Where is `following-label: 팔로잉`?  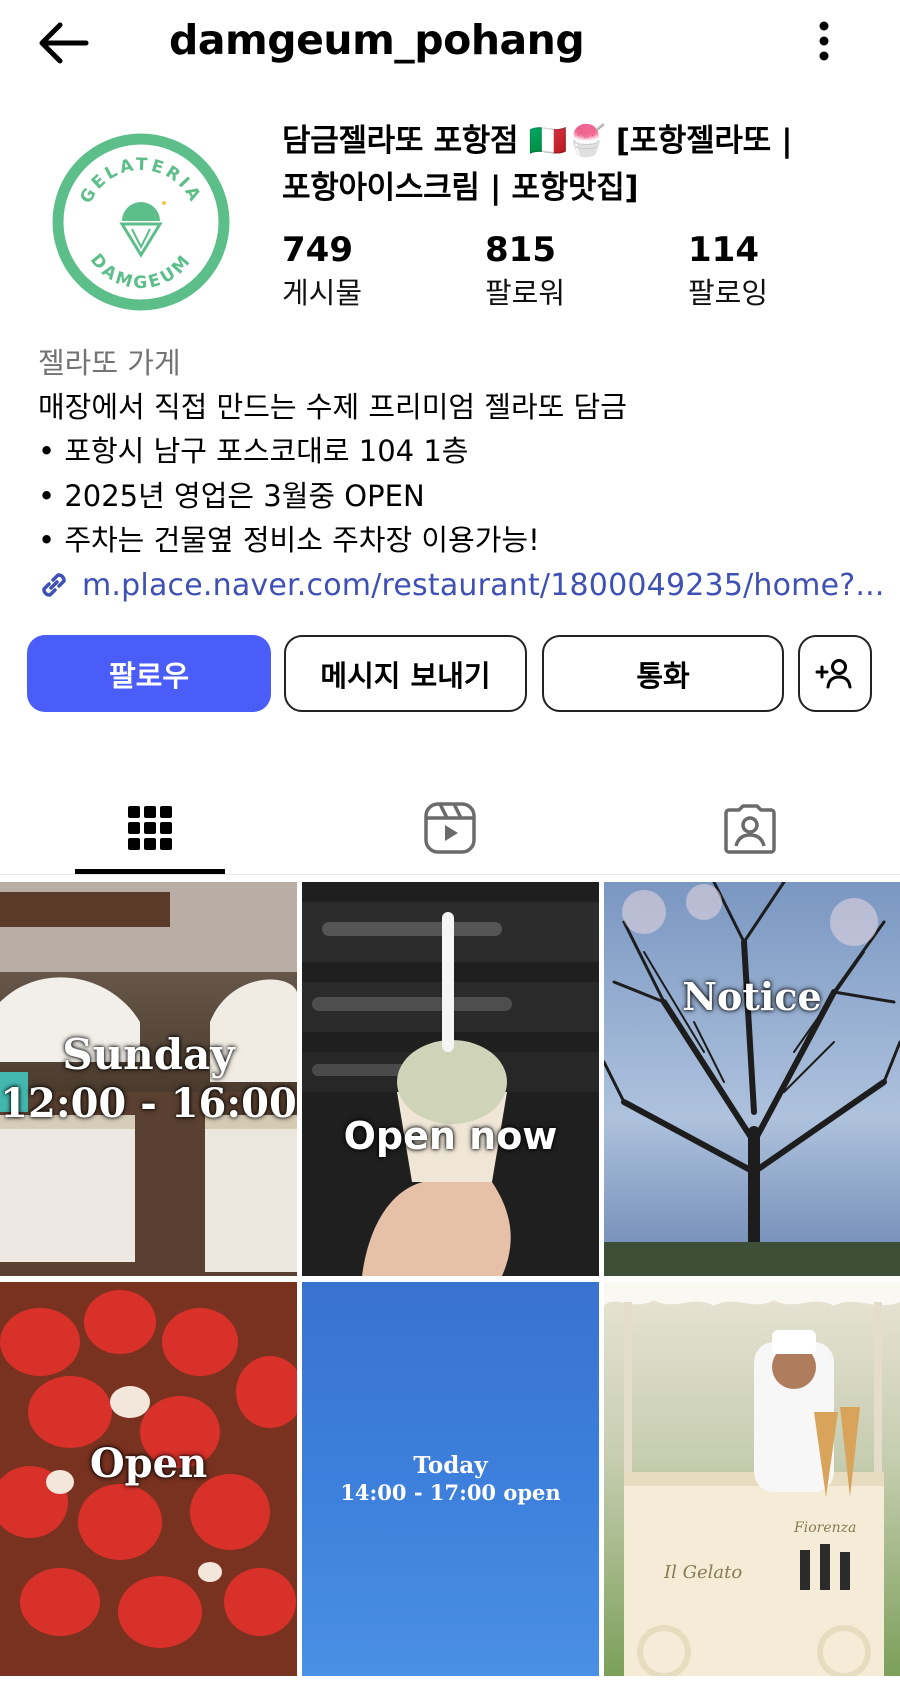
following-label: 팔로잉 is located at coordinates (728, 293).